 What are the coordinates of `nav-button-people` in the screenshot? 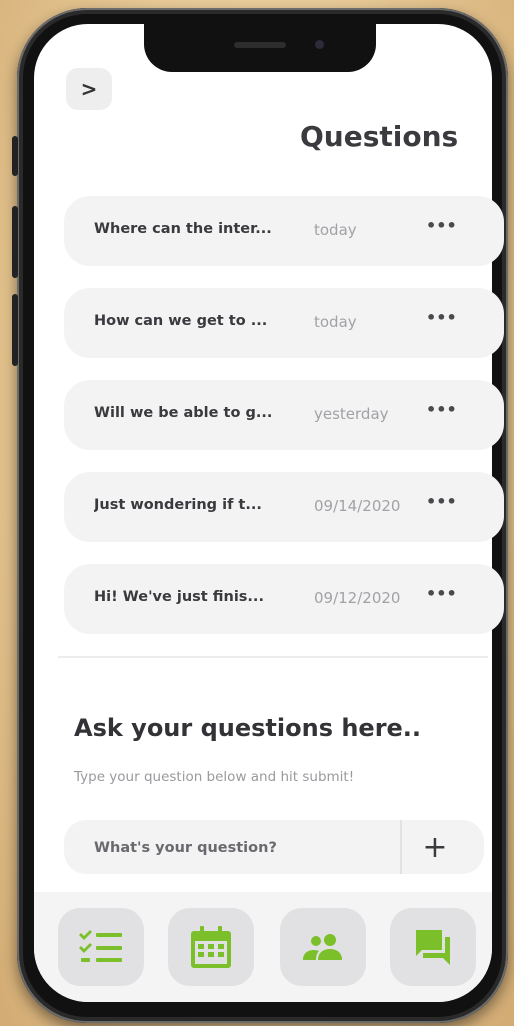 It's located at (323, 947).